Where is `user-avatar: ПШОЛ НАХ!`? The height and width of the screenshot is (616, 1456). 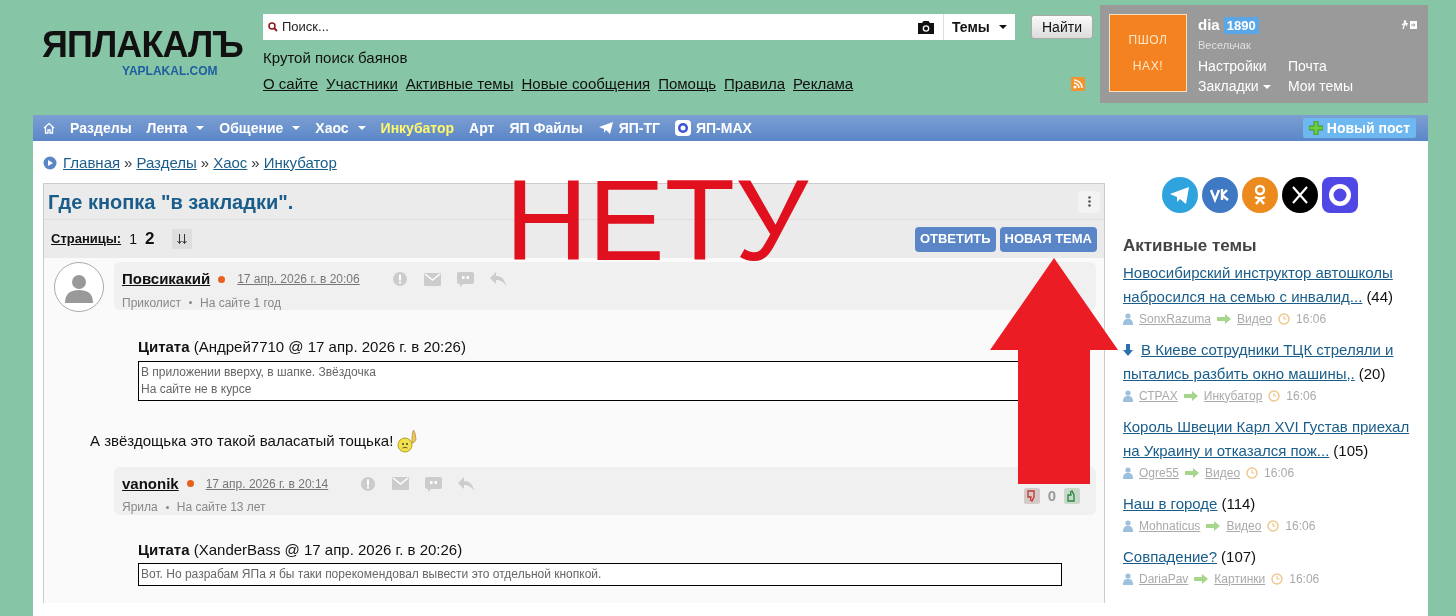 user-avatar: ПШОЛ НАХ! is located at coordinates (1148, 53).